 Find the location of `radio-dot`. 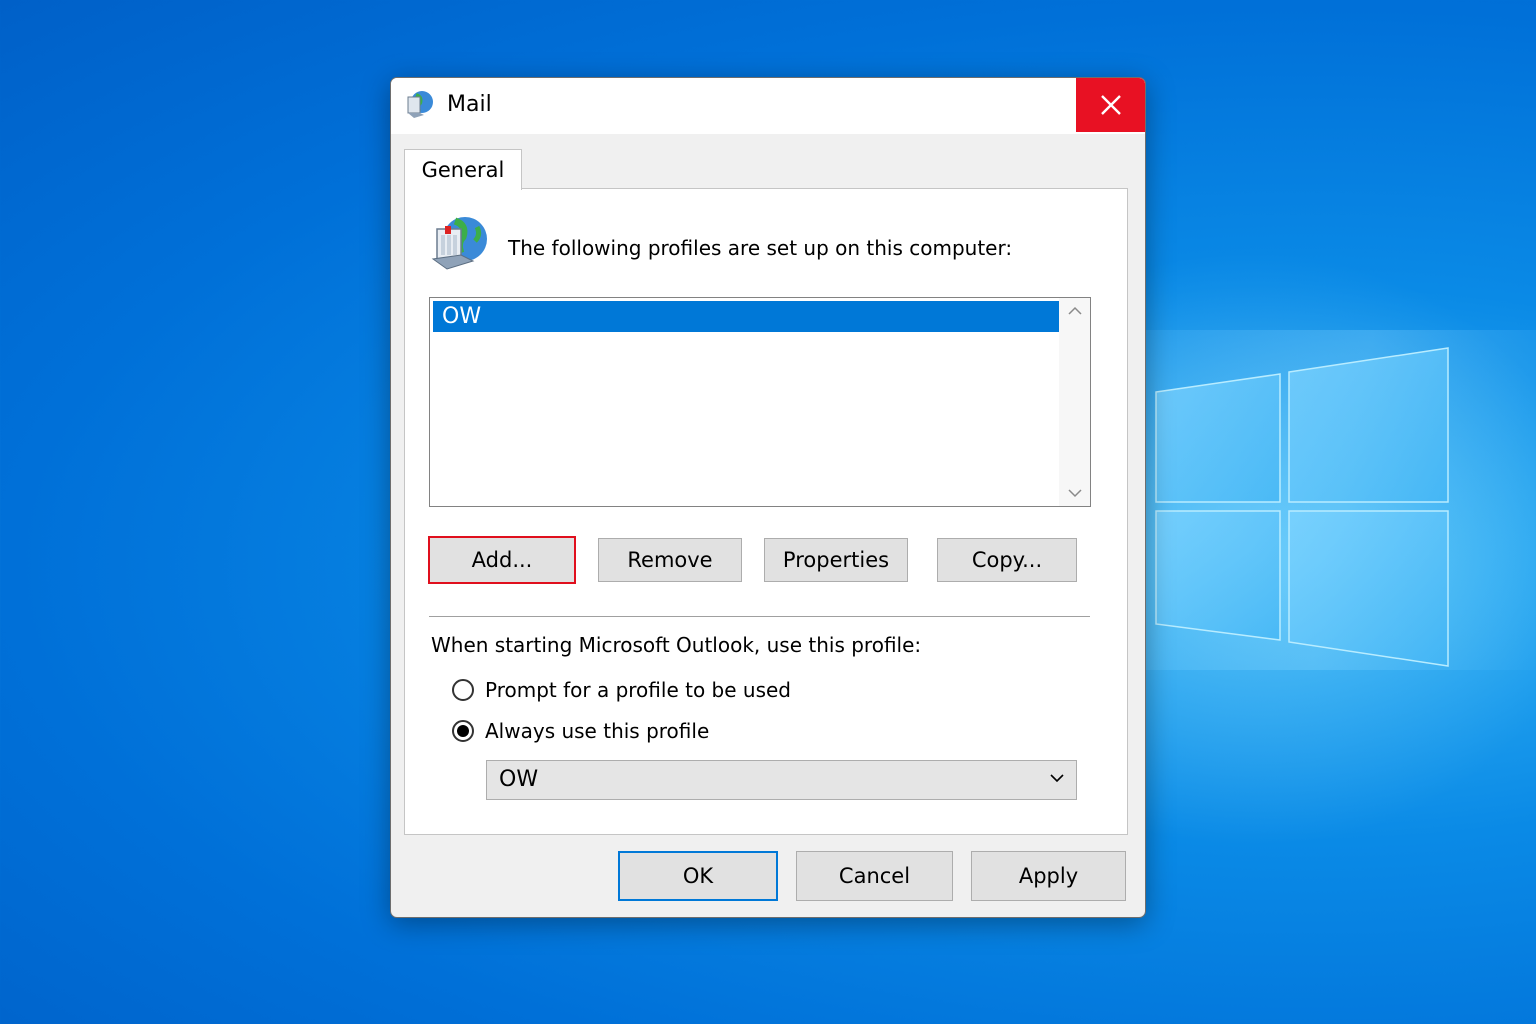

radio-dot is located at coordinates (463, 731).